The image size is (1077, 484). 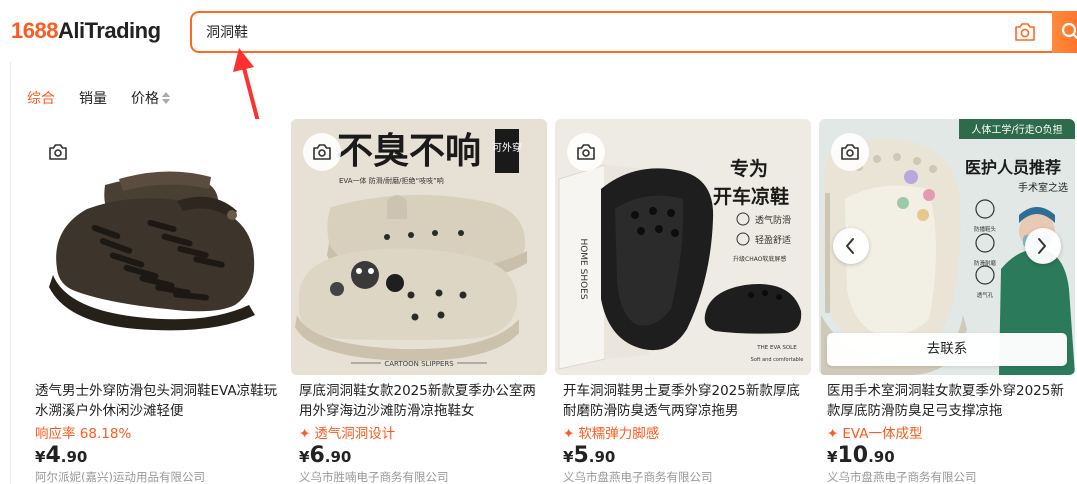 I want to click on carousel-prev-button, so click(x=851, y=246).